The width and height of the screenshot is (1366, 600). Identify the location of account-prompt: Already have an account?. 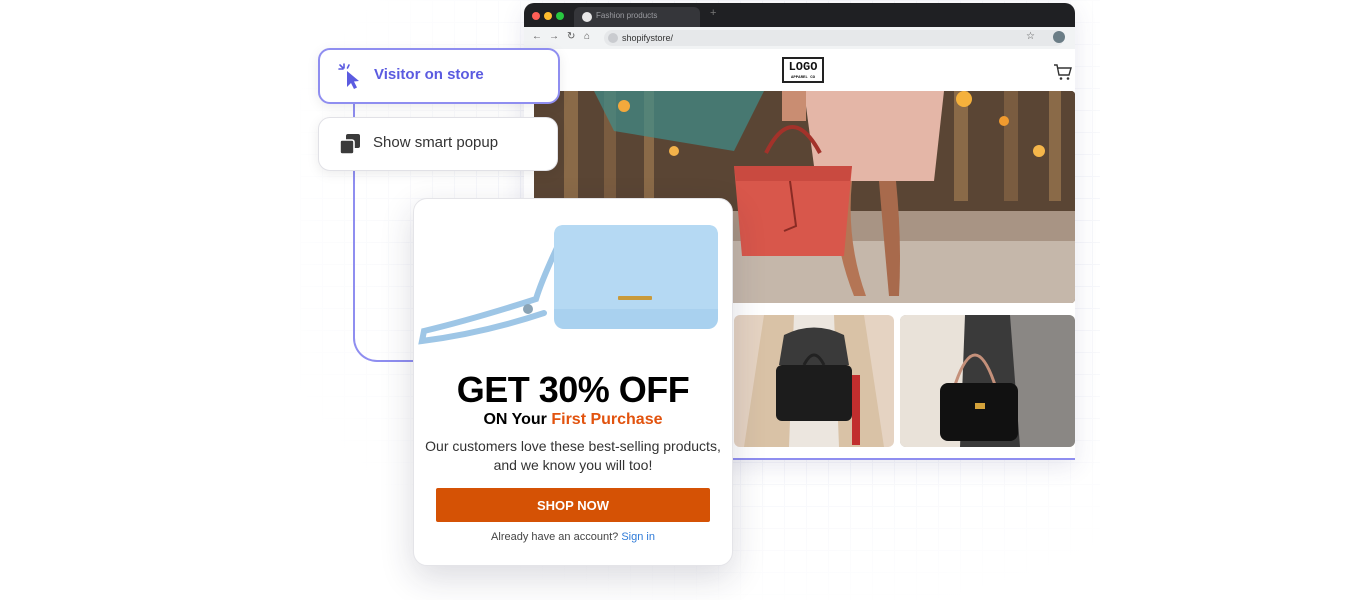
(555, 537).